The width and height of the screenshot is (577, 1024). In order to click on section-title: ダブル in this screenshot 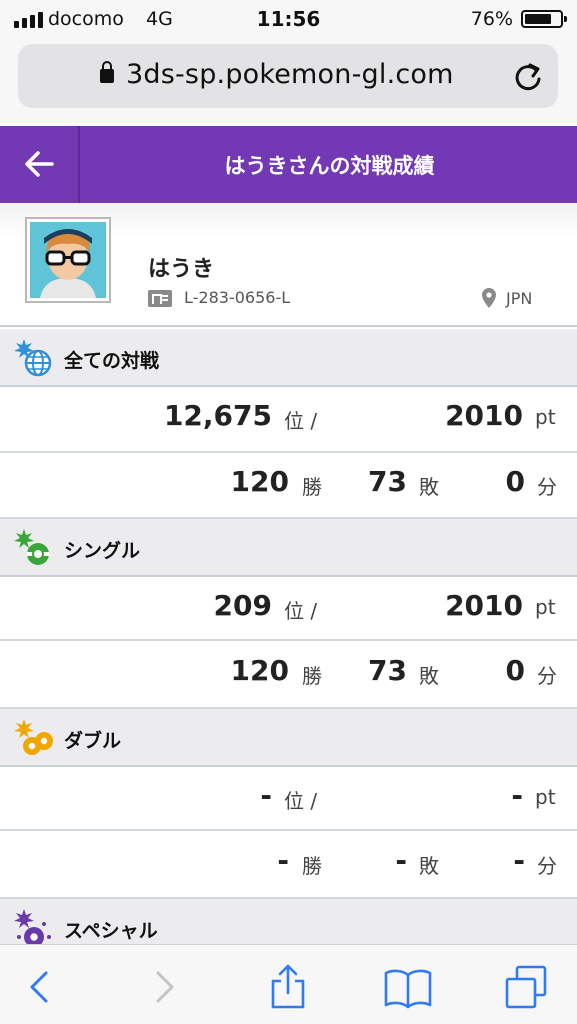, I will do `click(93, 741)`.